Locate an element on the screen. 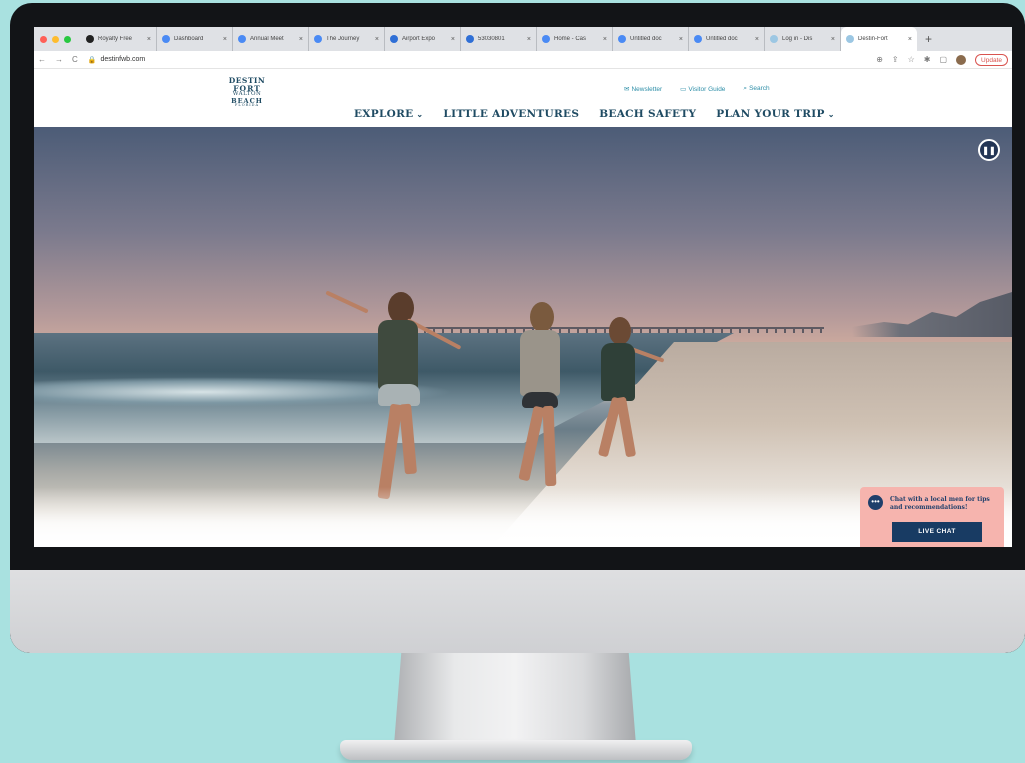 This screenshot has width=1025, height=763. url-text: destinfwb.com is located at coordinates (123, 59).